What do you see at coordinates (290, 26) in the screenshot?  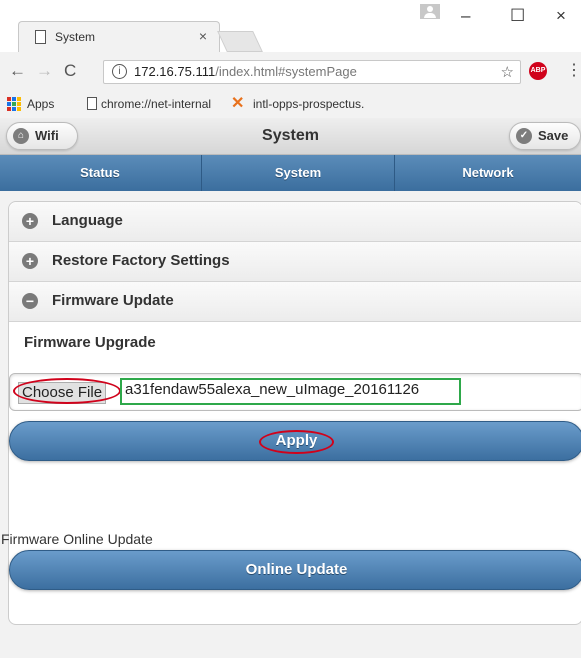 I see `tab-strip: System × – ☐ ×` at bounding box center [290, 26].